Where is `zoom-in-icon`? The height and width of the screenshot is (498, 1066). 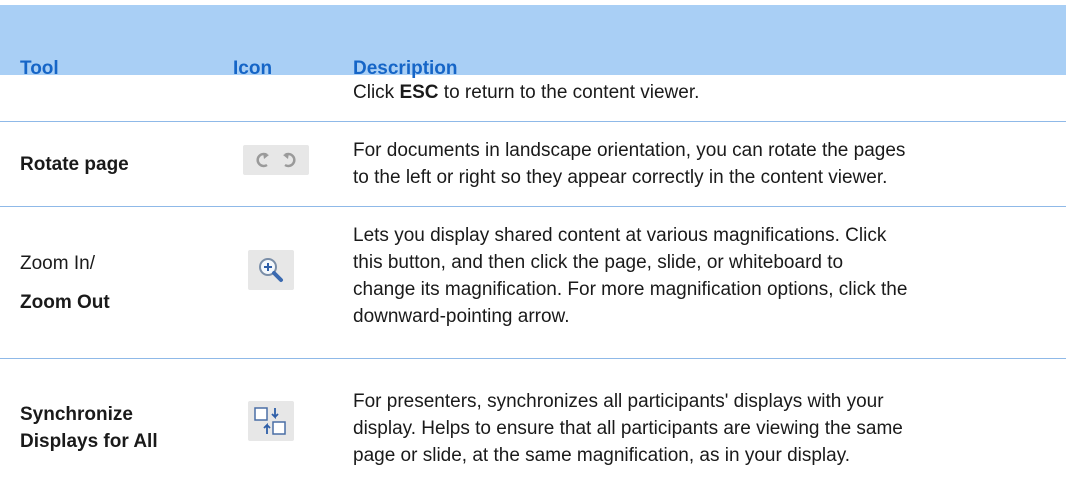
zoom-in-icon is located at coordinates (271, 270).